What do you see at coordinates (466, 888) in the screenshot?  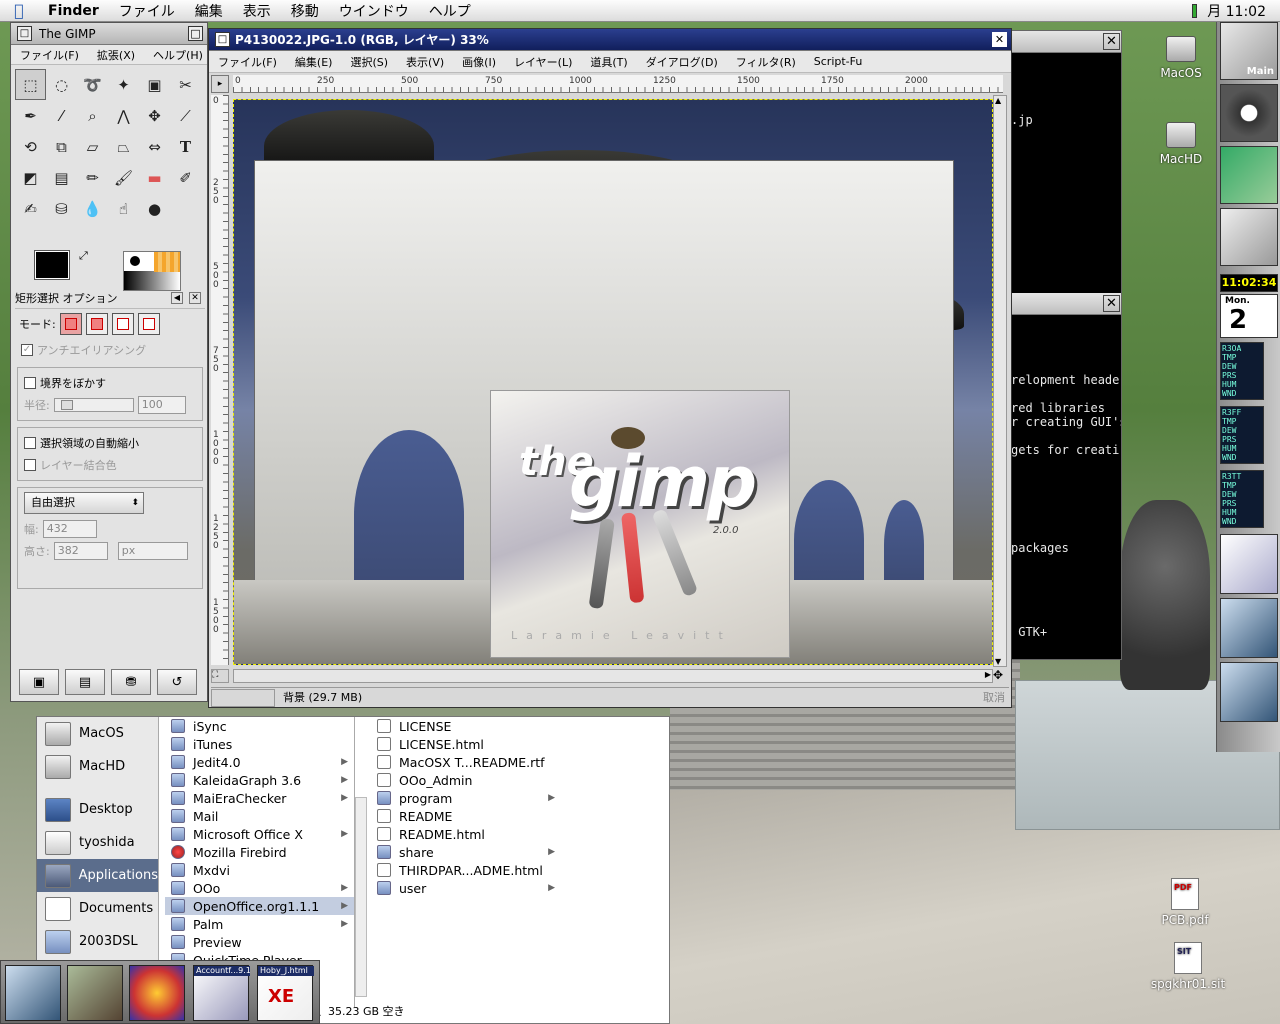 I see `list-item: user ▶` at bounding box center [466, 888].